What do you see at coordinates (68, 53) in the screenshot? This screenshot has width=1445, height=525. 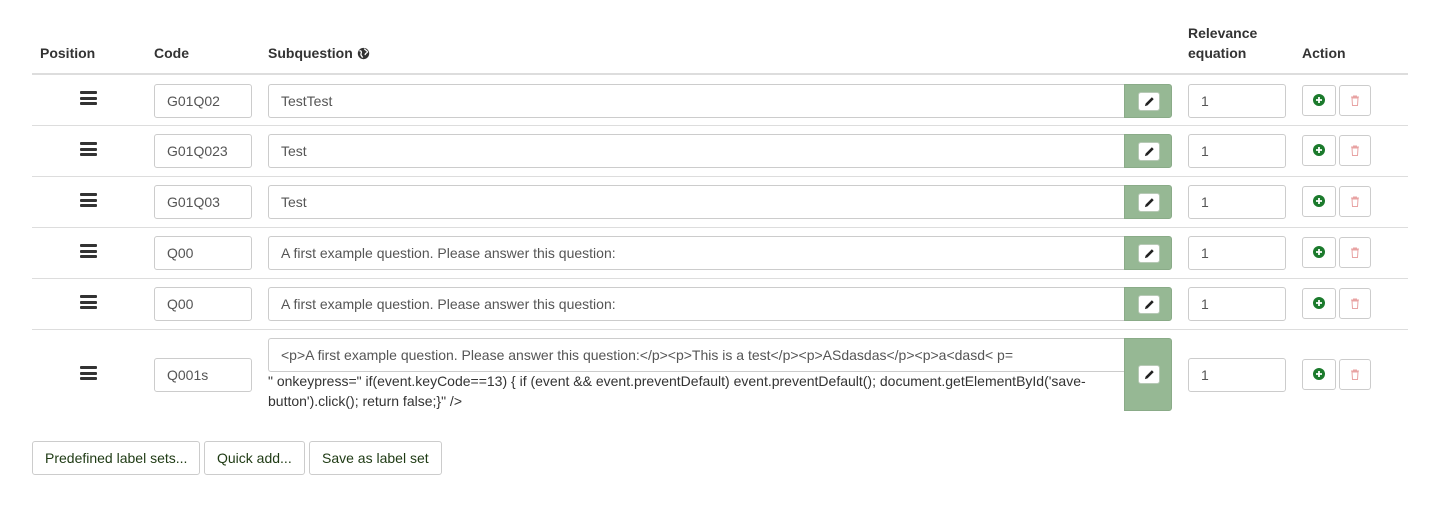 I see `position-header: Position` at bounding box center [68, 53].